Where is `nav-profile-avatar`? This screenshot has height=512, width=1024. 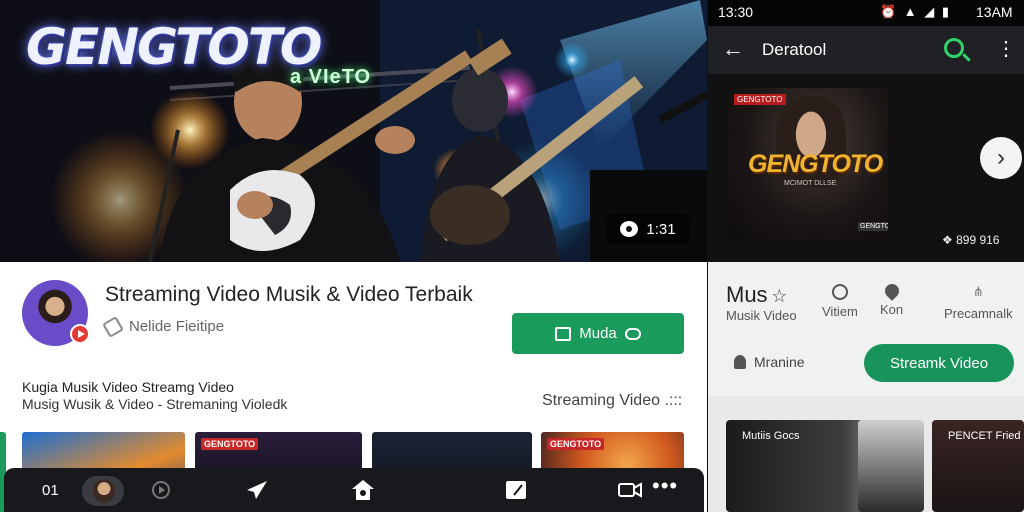 nav-profile-avatar is located at coordinates (103, 491).